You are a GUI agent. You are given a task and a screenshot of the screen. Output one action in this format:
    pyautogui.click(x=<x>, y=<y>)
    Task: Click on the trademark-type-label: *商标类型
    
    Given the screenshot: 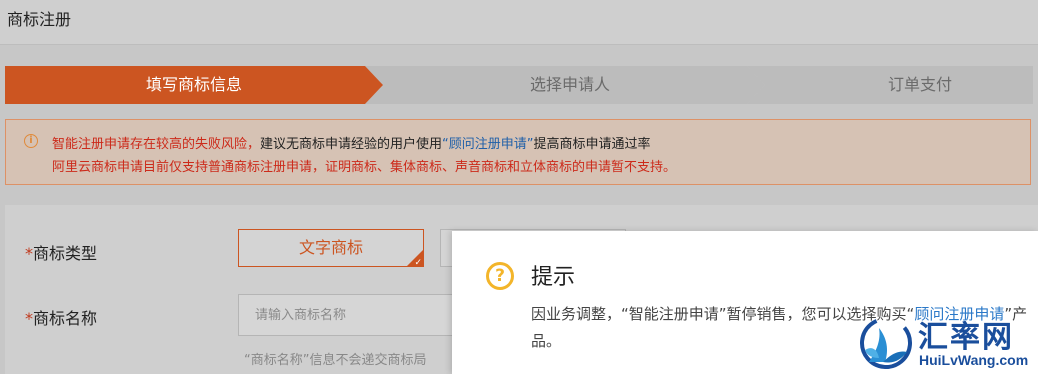 What is the action you would take?
    pyautogui.click(x=61, y=252)
    